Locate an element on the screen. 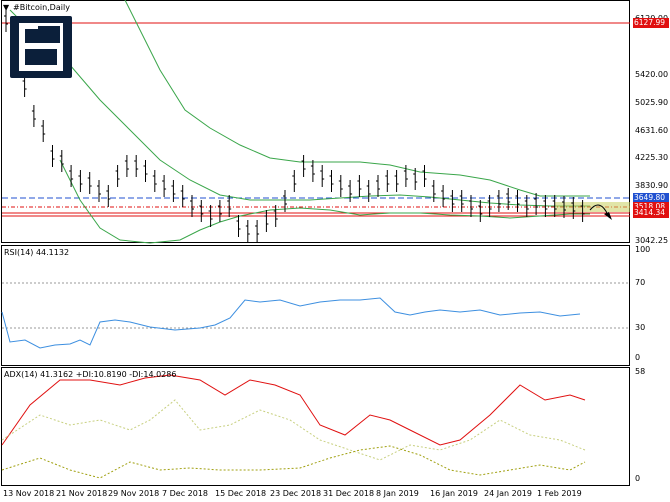  dropdown-triangle-icon: ▼ is located at coordinates (6, 7).